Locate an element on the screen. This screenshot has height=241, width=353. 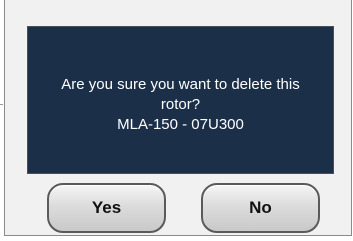
yes-button: Yes is located at coordinates (106, 208).